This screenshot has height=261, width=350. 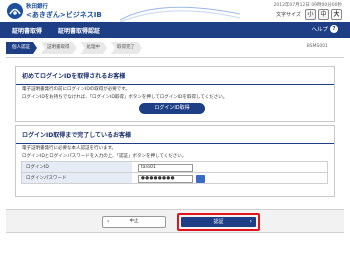 I want to click on password-input: ●●●●●●●●, so click(x=165, y=179).